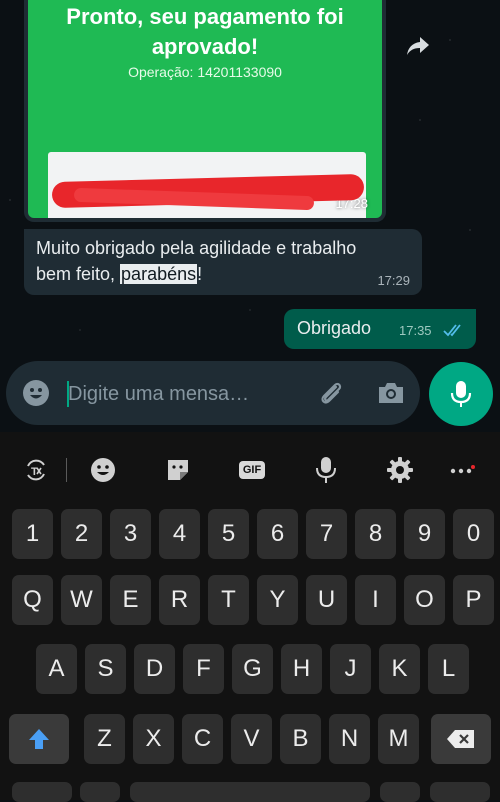  What do you see at coordinates (334, 328) in the screenshot?
I see `message-text: Obrigado` at bounding box center [334, 328].